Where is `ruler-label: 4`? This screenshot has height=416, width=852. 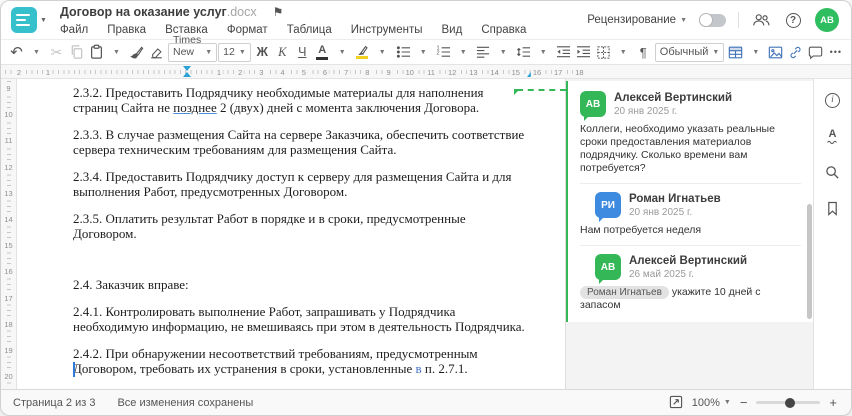 ruler-label: 4 is located at coordinates (282, 72).